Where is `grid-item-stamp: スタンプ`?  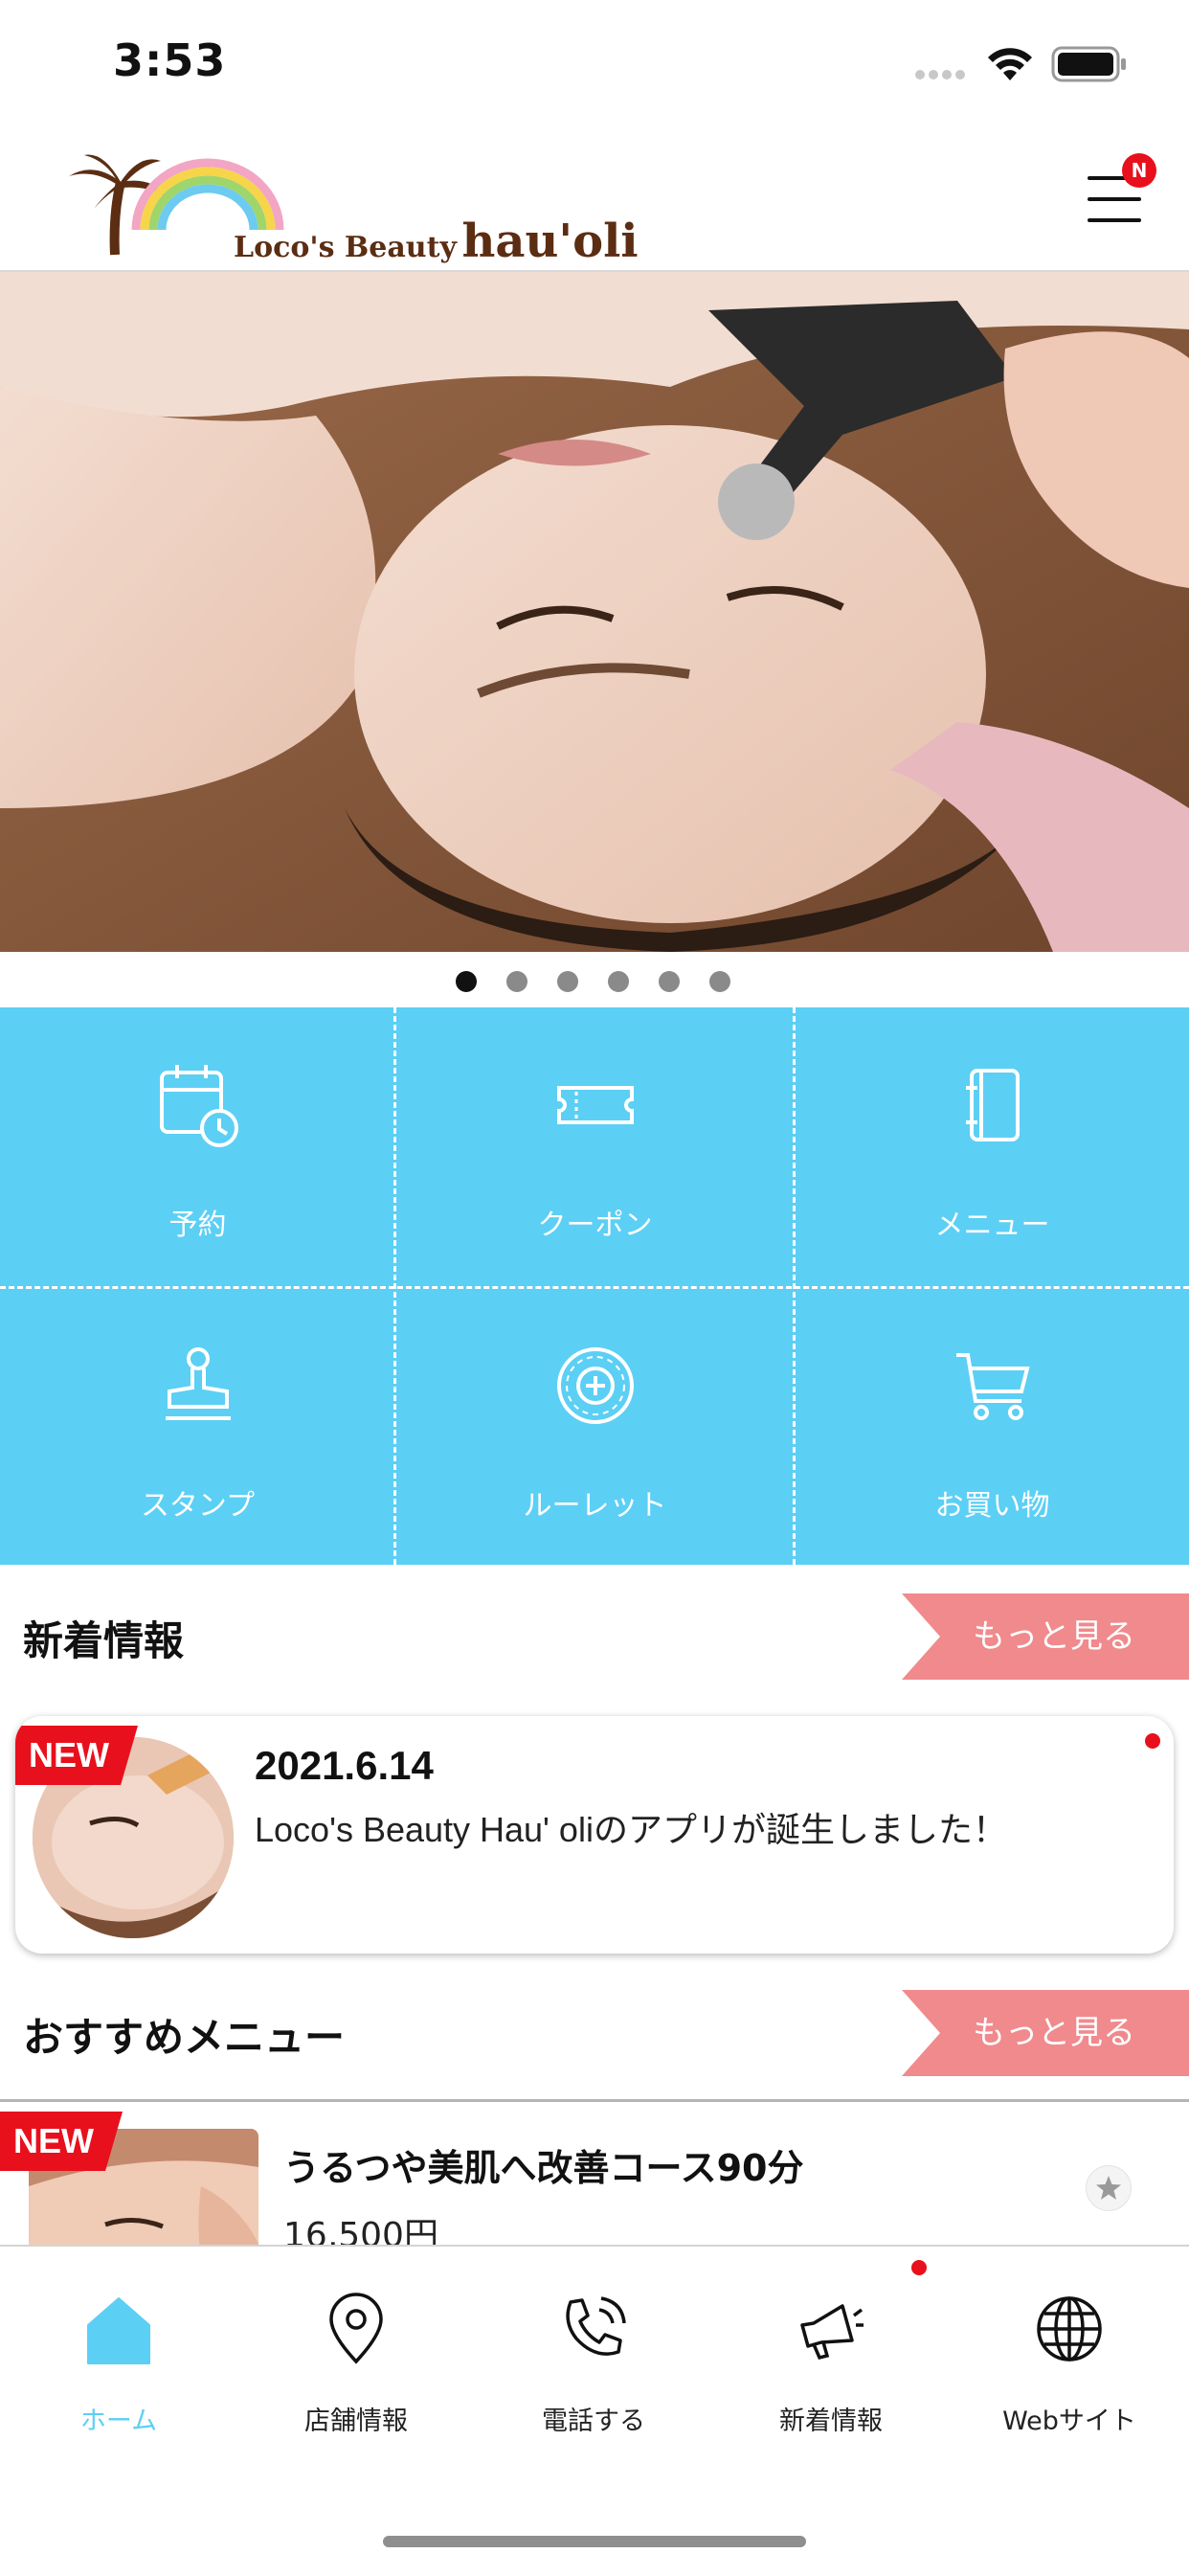
grid-item-stamp: スタンプ is located at coordinates (197, 1427).